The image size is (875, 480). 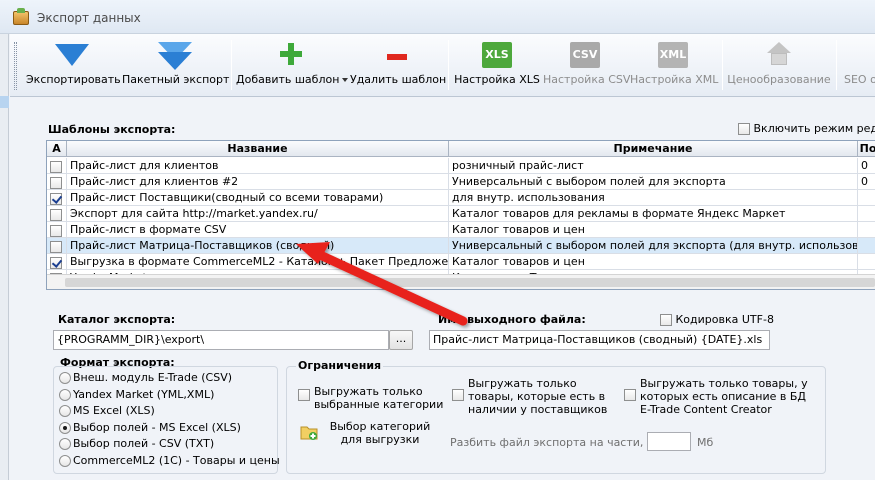 I want to click on format-option: Выбор полей - CSV (TXT), so click(x=136, y=445).